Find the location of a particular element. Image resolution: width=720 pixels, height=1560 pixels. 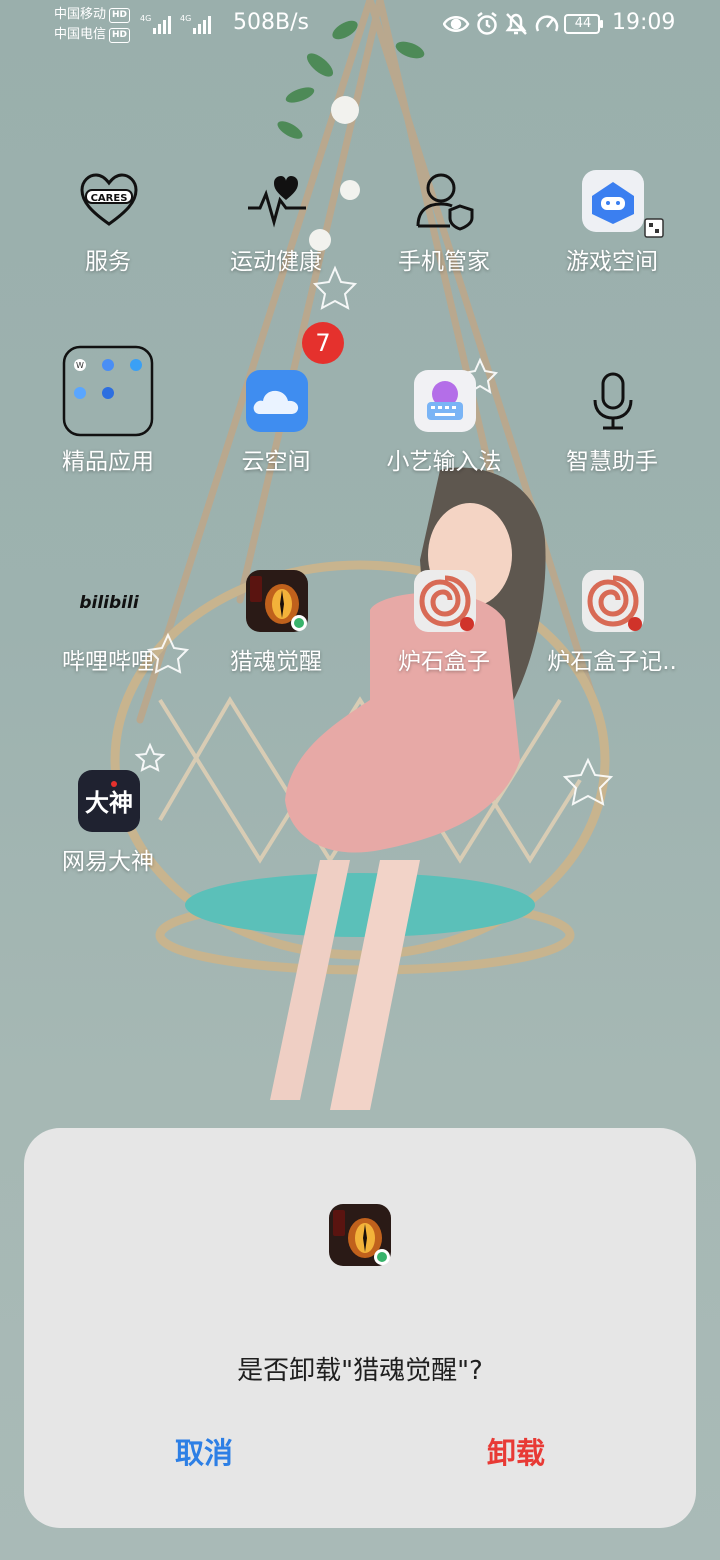

uninstall-button: 卸载 is located at coordinates (516, 1451).